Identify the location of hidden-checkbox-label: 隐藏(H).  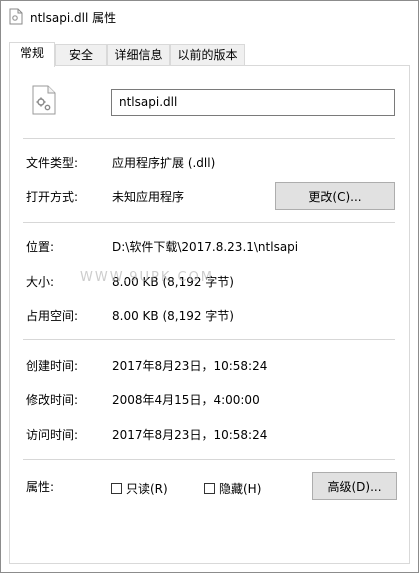
(240, 489).